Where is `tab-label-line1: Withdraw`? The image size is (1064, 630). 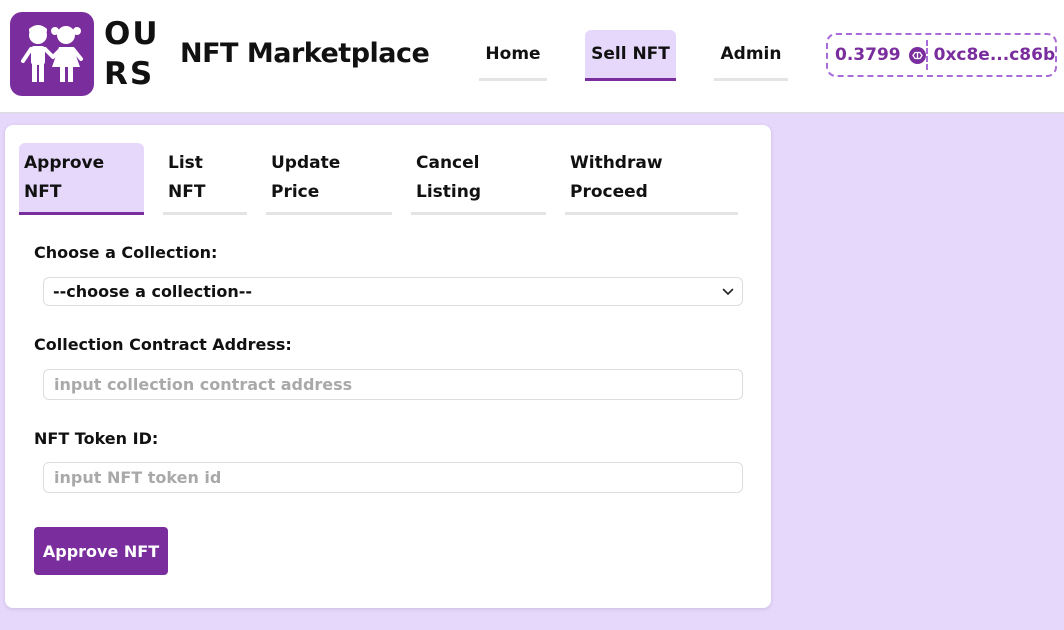
tab-label-line1: Withdraw is located at coordinates (616, 163).